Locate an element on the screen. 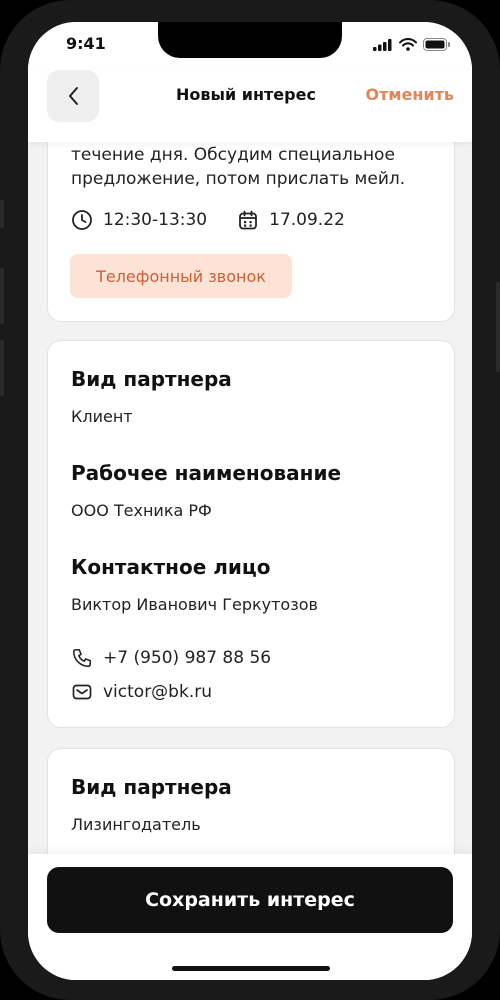 This screenshot has width=500, height=1000. phone-row: +7 (950) 987 88 56 is located at coordinates (171, 658).